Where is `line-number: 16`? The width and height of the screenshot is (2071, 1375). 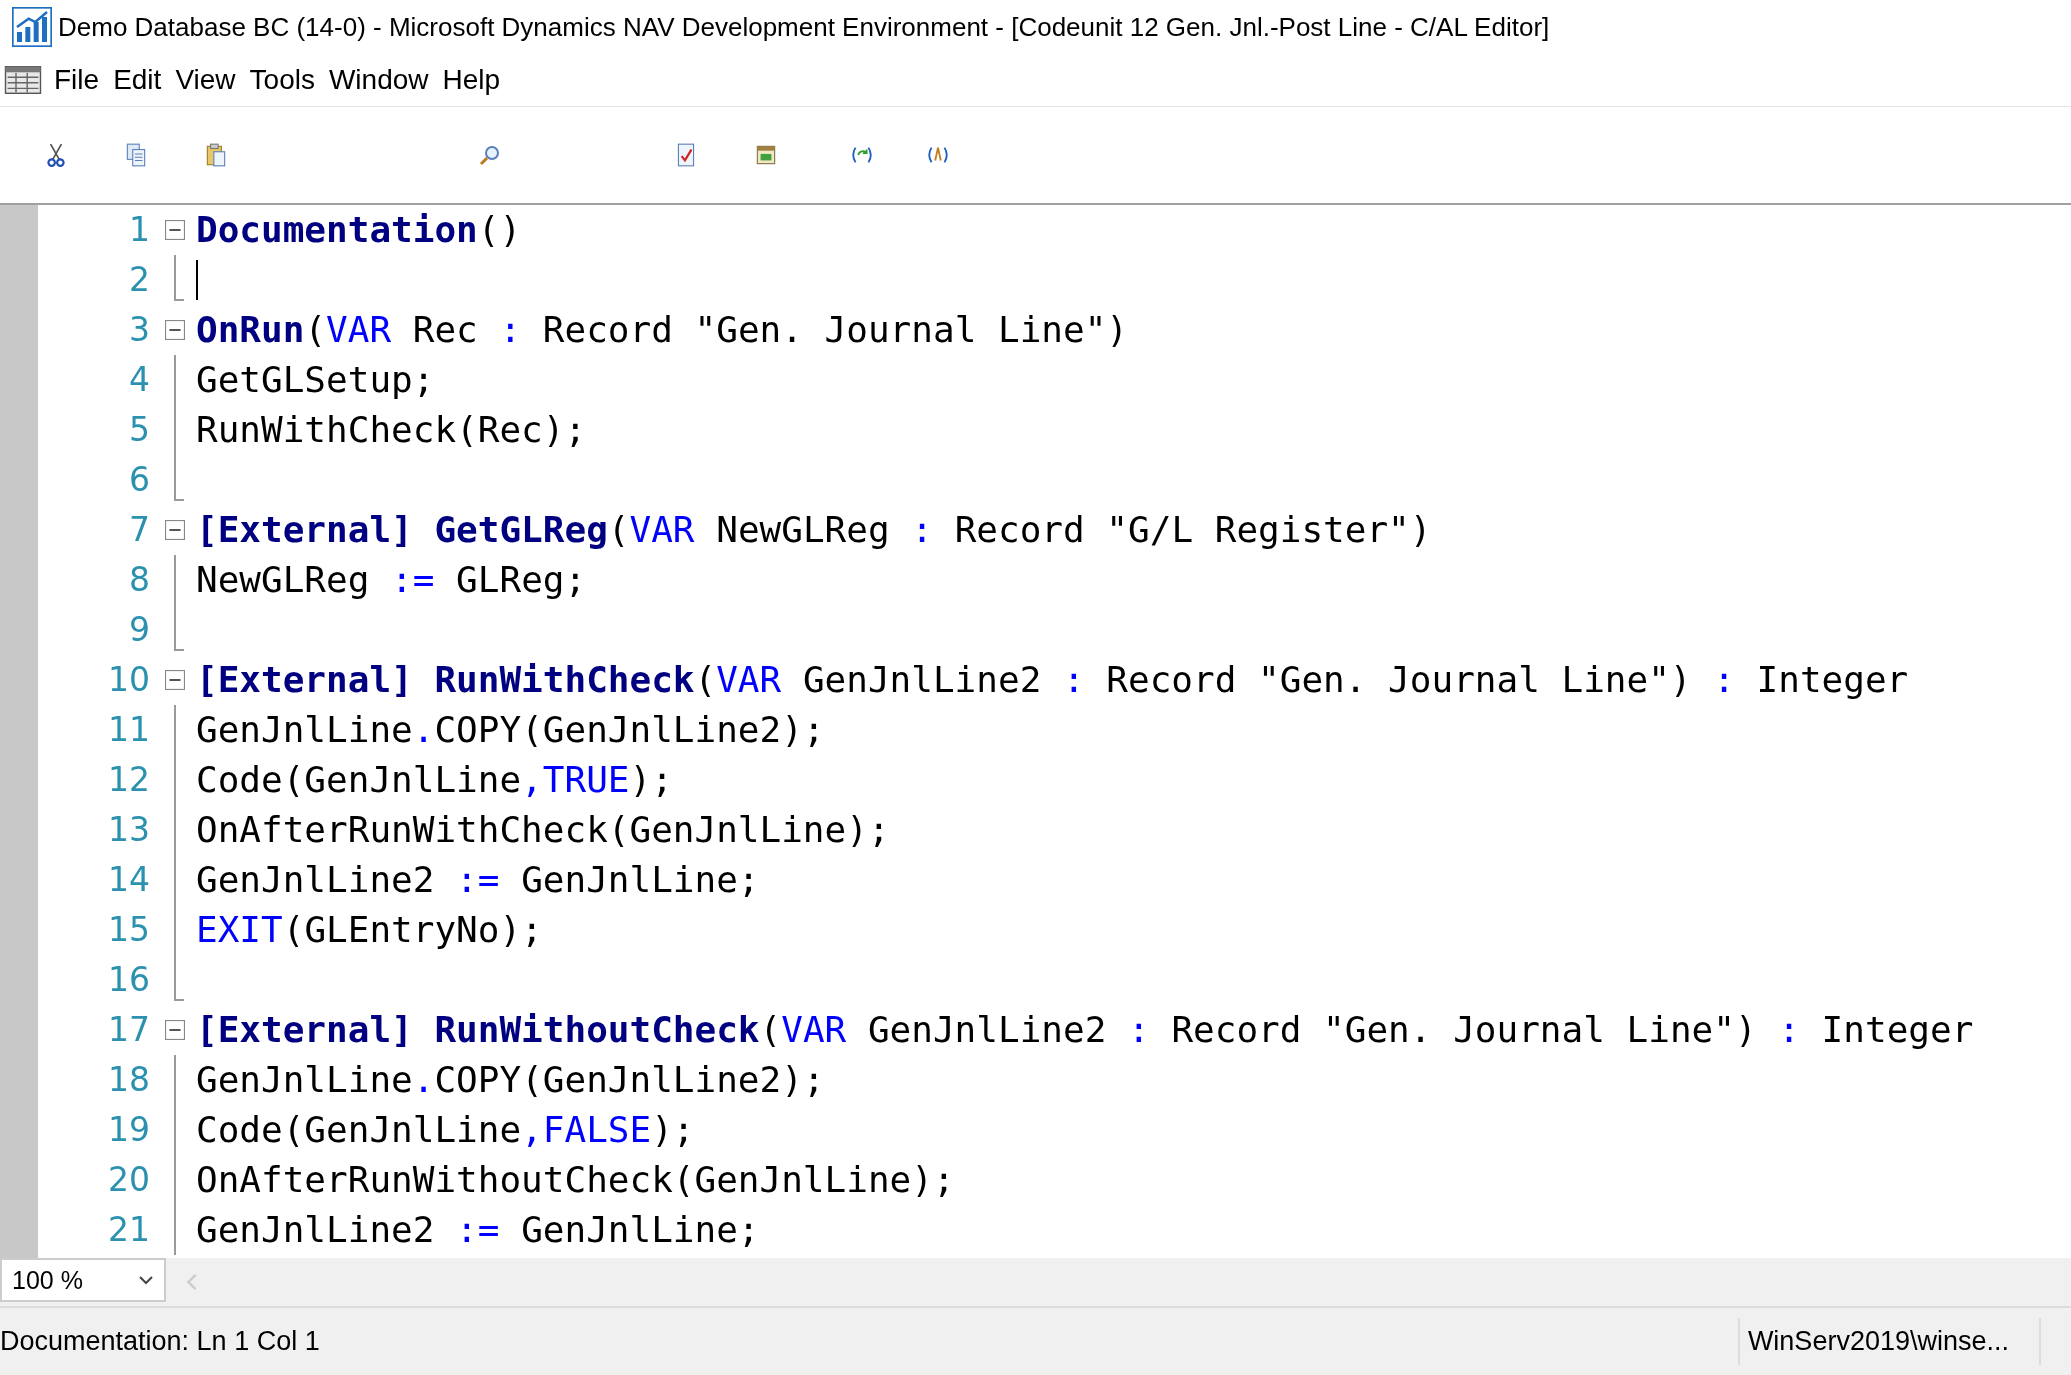 line-number: 16 is located at coordinates (128, 980).